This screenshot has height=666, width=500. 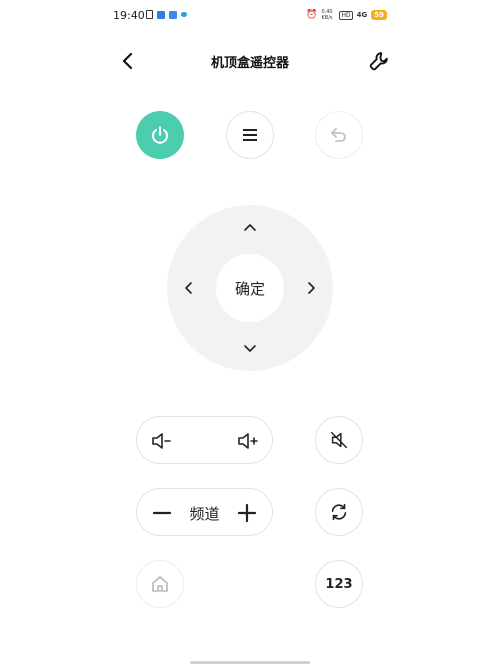 What do you see at coordinates (249, 63) in the screenshot?
I see `page-title: 机顶盒遥控器` at bounding box center [249, 63].